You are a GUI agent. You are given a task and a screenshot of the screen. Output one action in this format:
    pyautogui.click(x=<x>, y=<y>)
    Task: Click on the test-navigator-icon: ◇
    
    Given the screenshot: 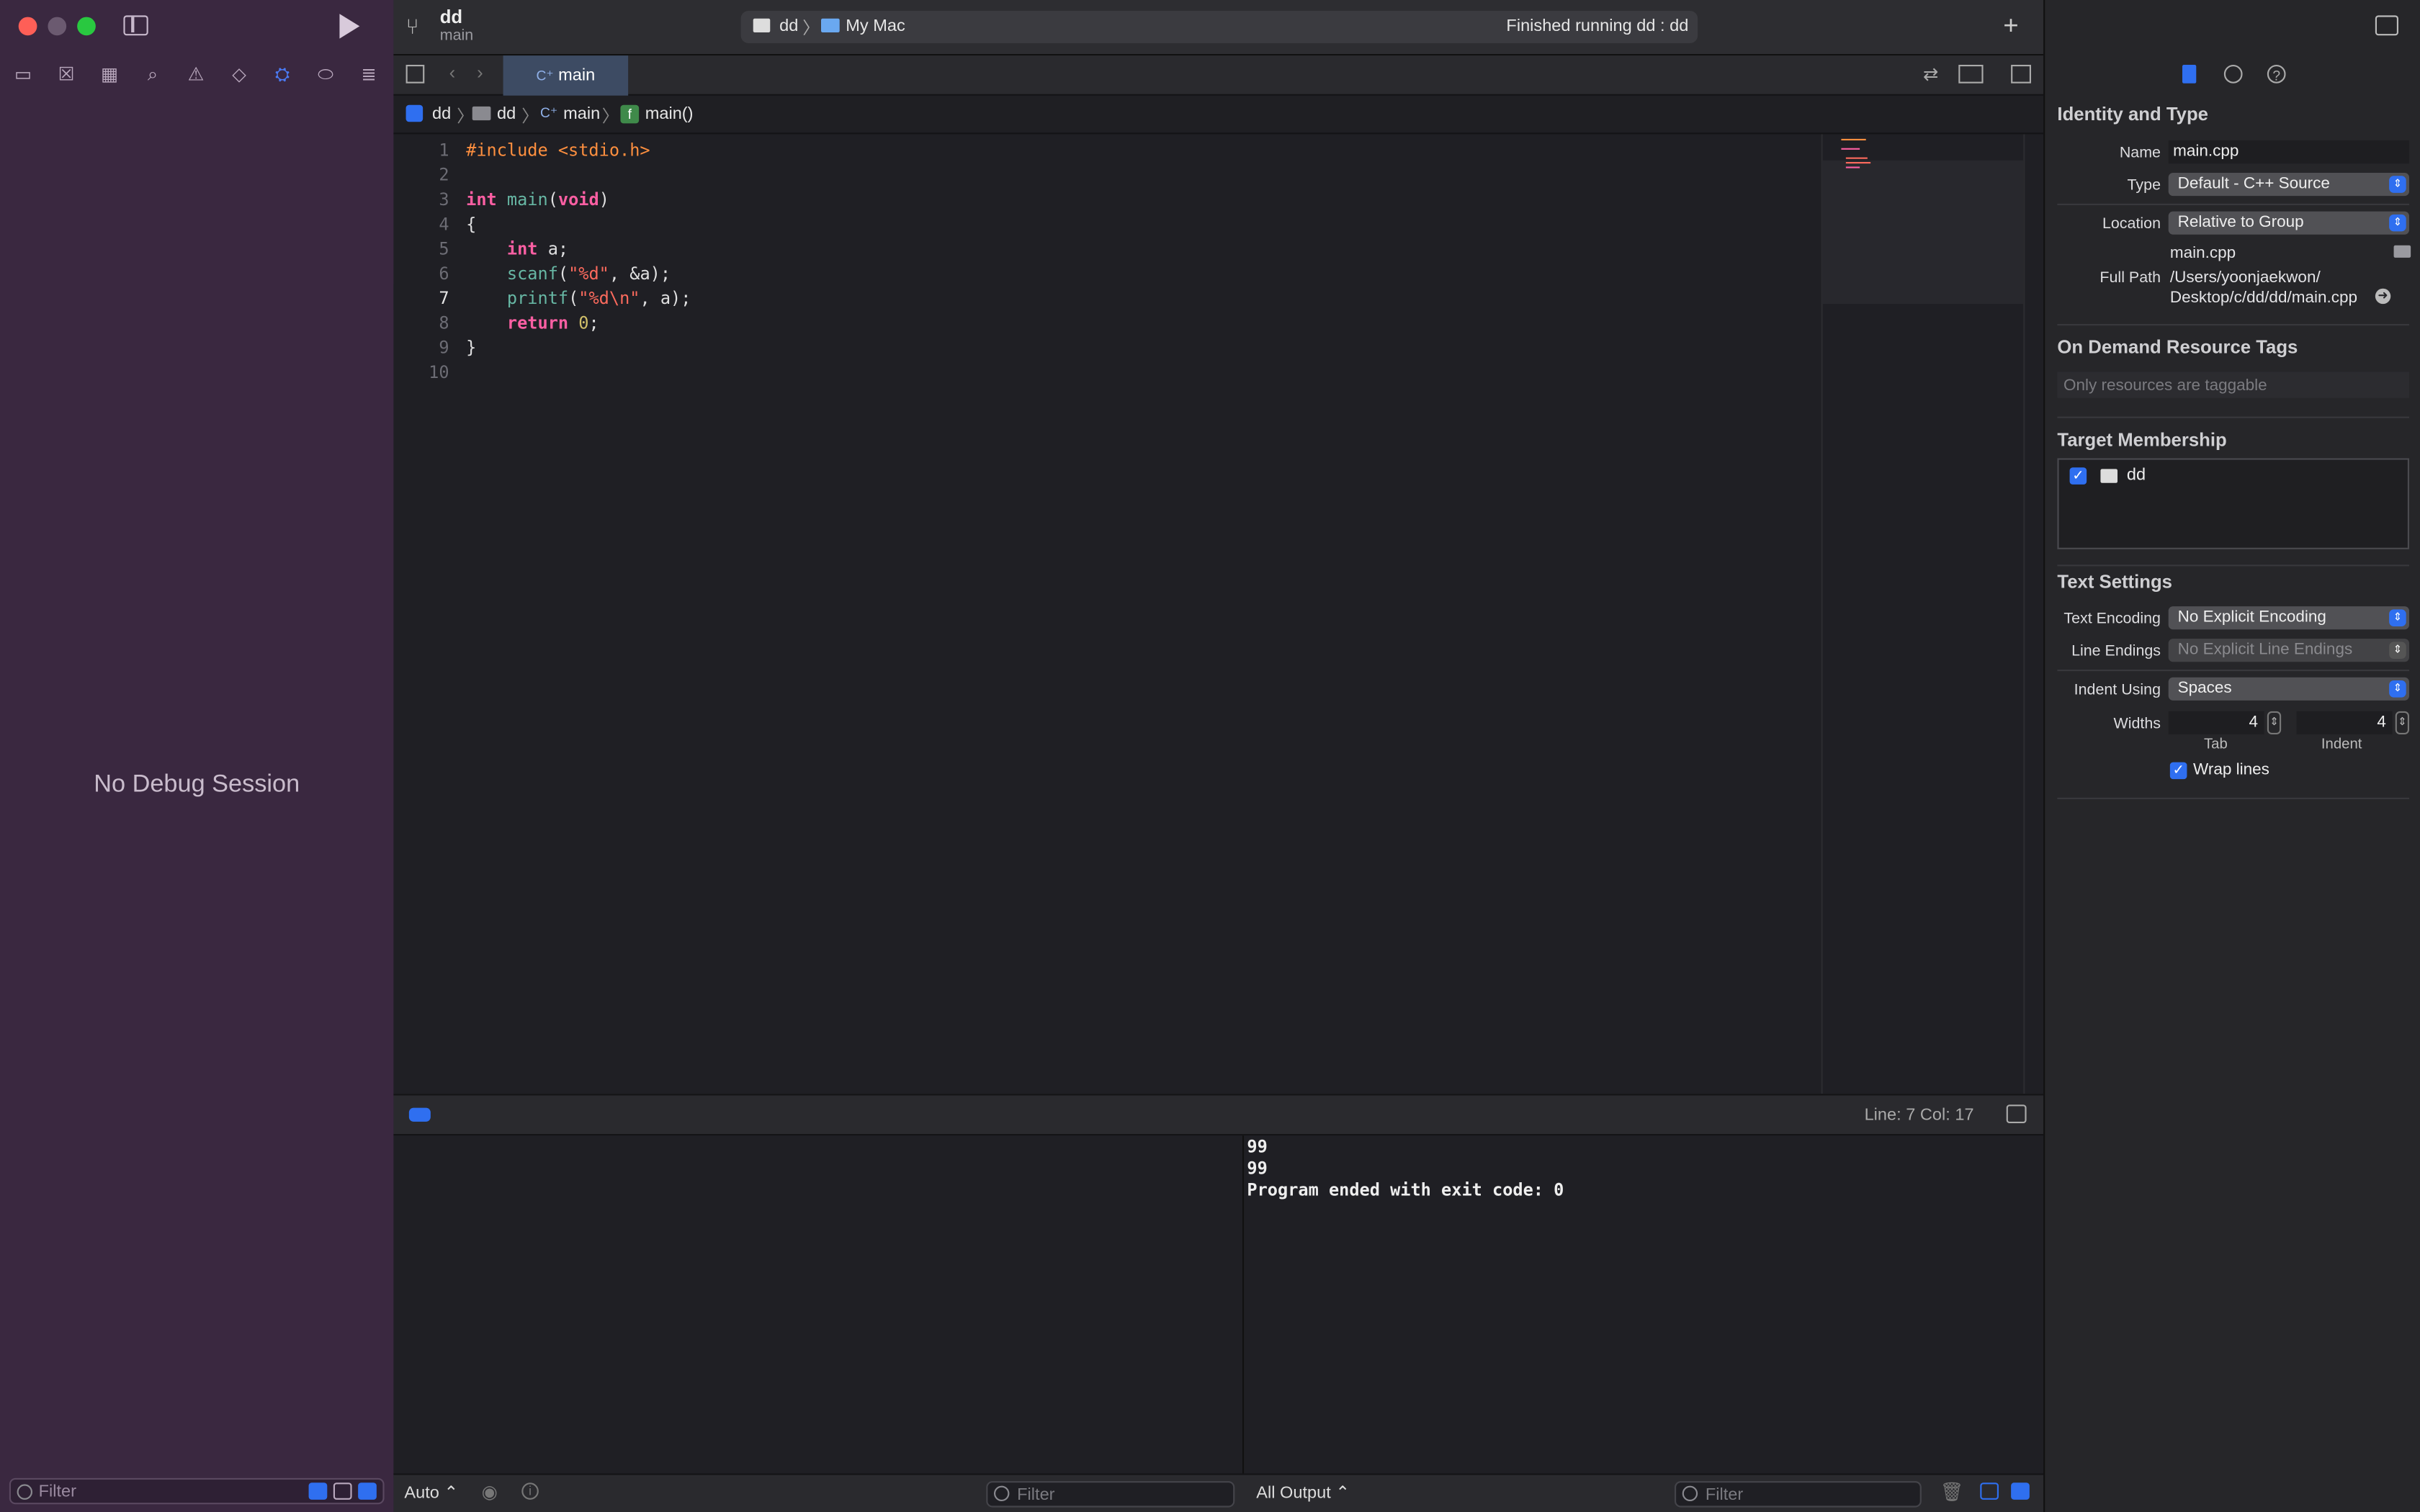 What is the action you would take?
    pyautogui.click(x=239, y=74)
    